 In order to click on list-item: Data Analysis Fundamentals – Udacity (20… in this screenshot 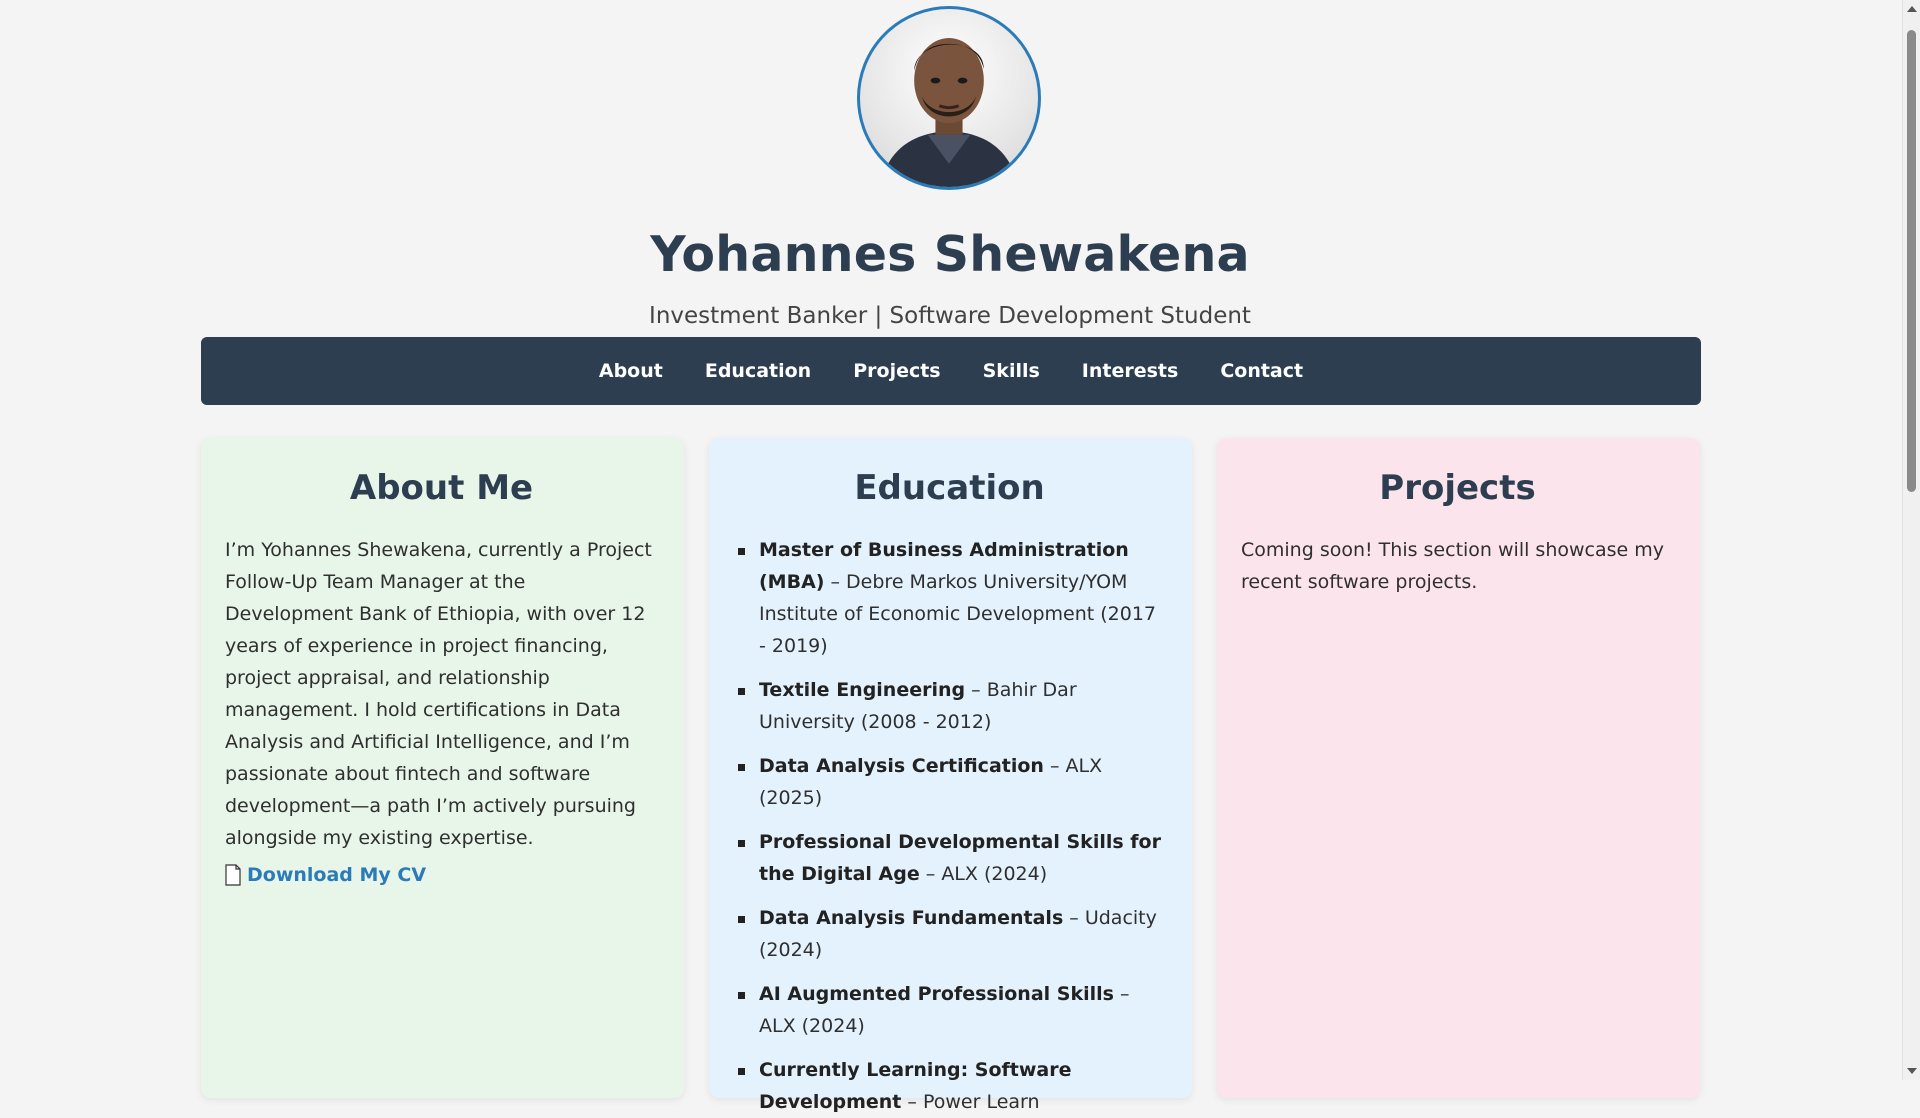, I will do `click(952, 934)`.